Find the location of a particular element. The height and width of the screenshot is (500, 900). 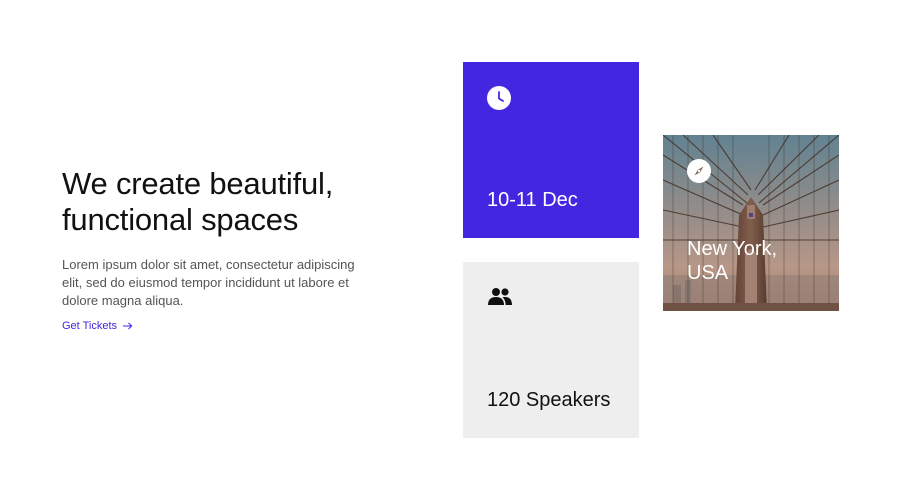

get-tickets-link: Get Tickets is located at coordinates (97, 326).